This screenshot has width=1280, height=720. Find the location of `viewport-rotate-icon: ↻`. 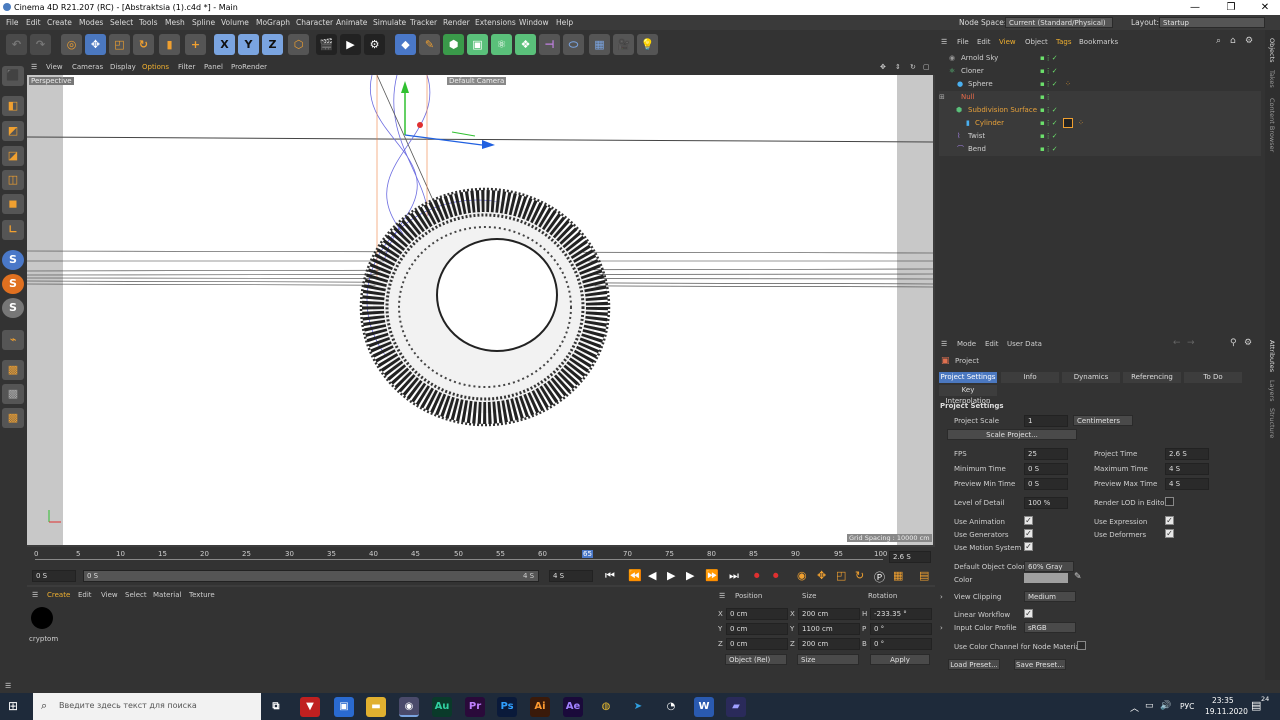

viewport-rotate-icon: ↻ is located at coordinates (913, 67).